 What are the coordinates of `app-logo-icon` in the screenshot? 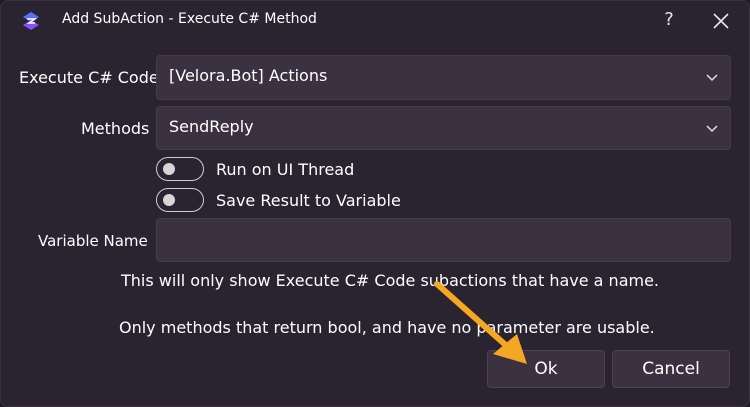 It's located at (31, 21).